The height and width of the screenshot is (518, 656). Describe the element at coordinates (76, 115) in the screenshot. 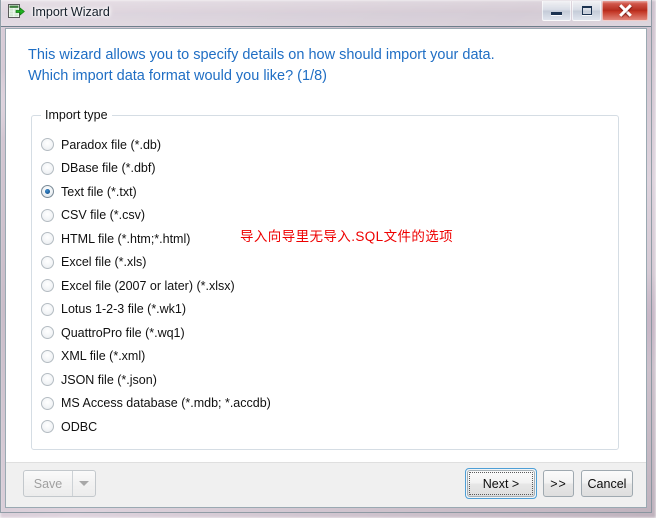

I see `groupbox-label: Import type` at that location.